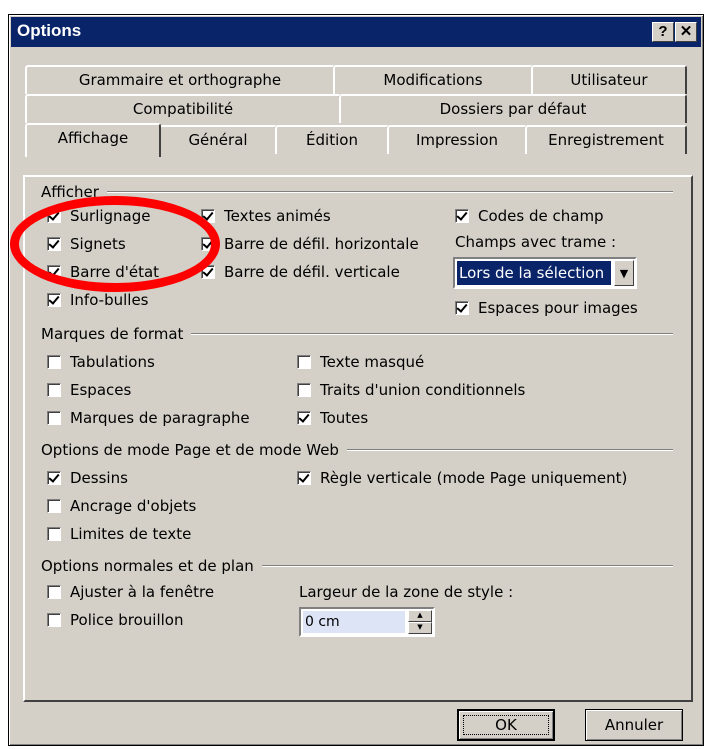 This screenshot has width=712, height=749. Describe the element at coordinates (354, 622) in the screenshot. I see `largeur-style-value: 0 cm` at that location.